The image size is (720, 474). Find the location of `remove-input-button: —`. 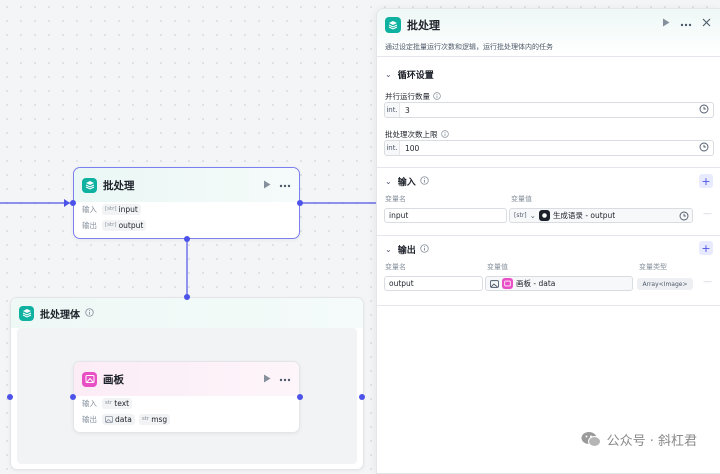

remove-input-button: — is located at coordinates (707, 214).